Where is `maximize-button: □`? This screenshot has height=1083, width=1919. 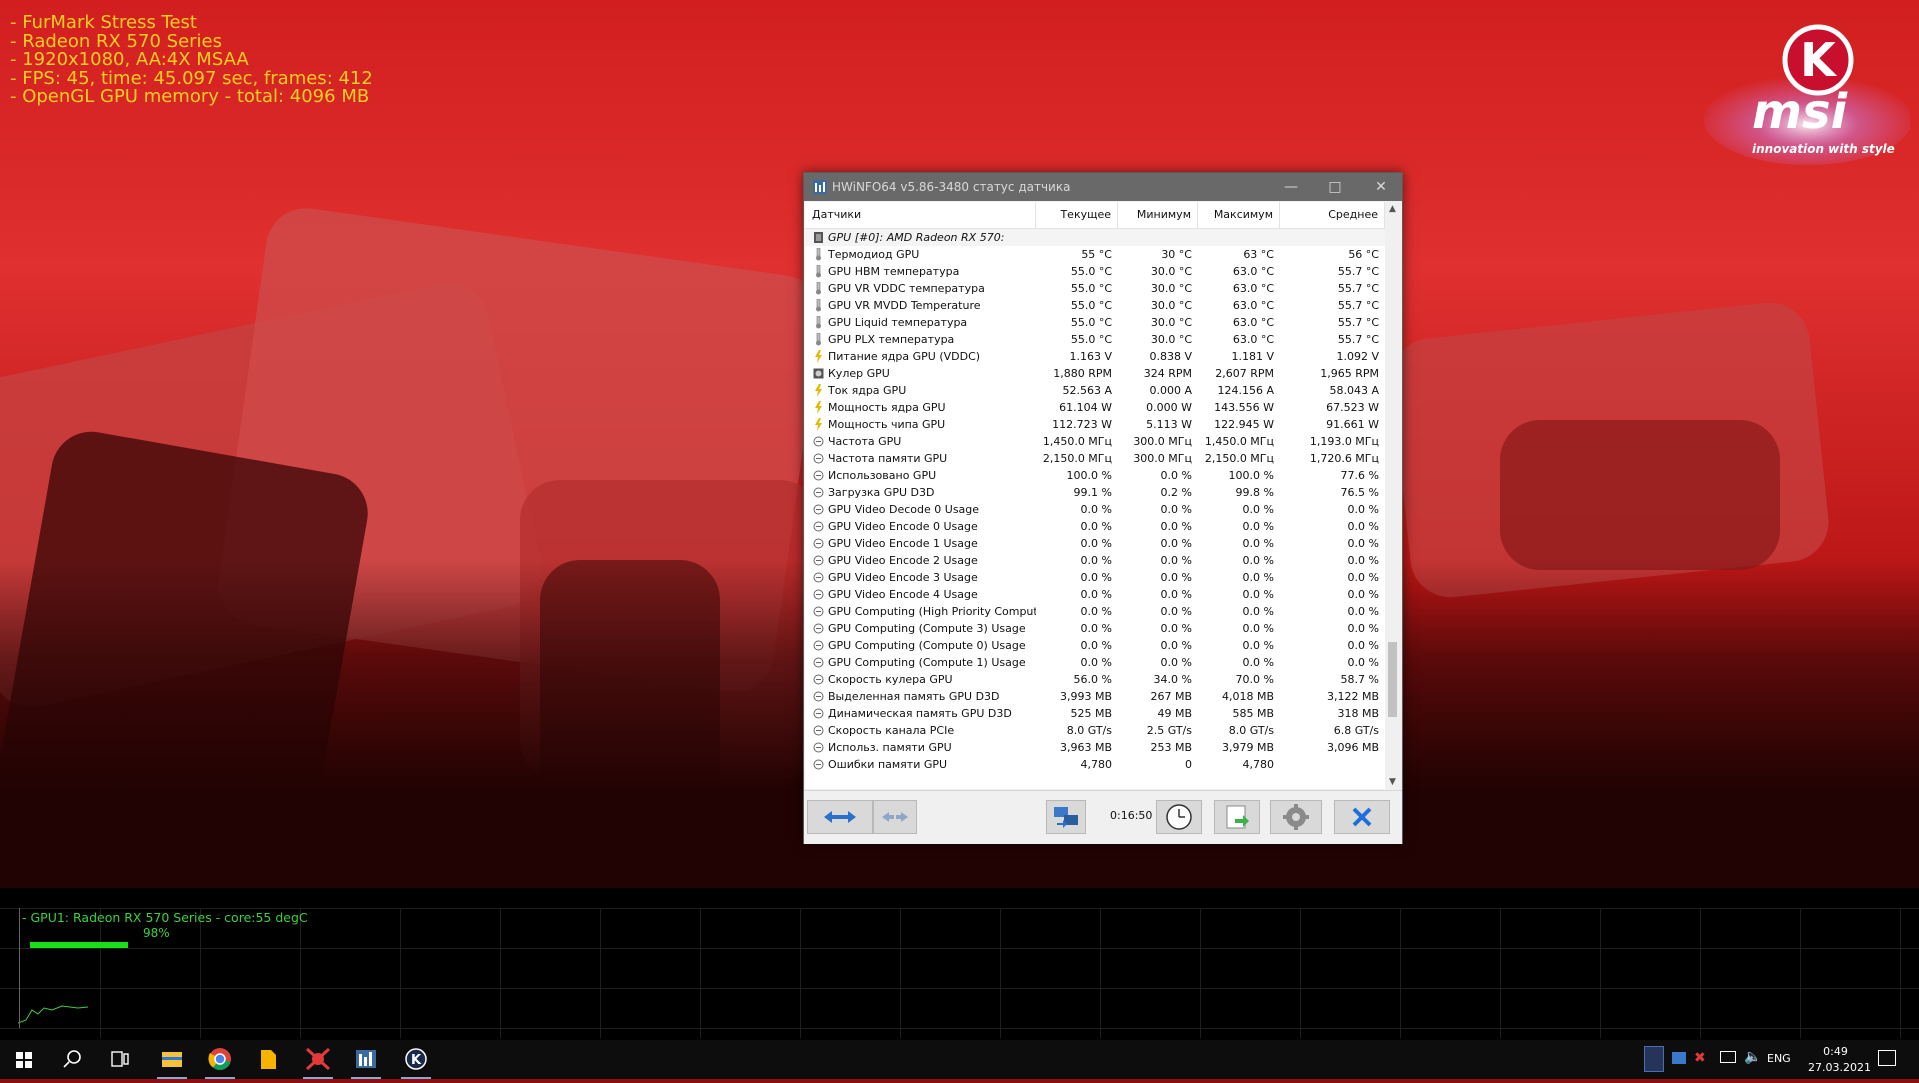 maximize-button: □ is located at coordinates (1335, 187).